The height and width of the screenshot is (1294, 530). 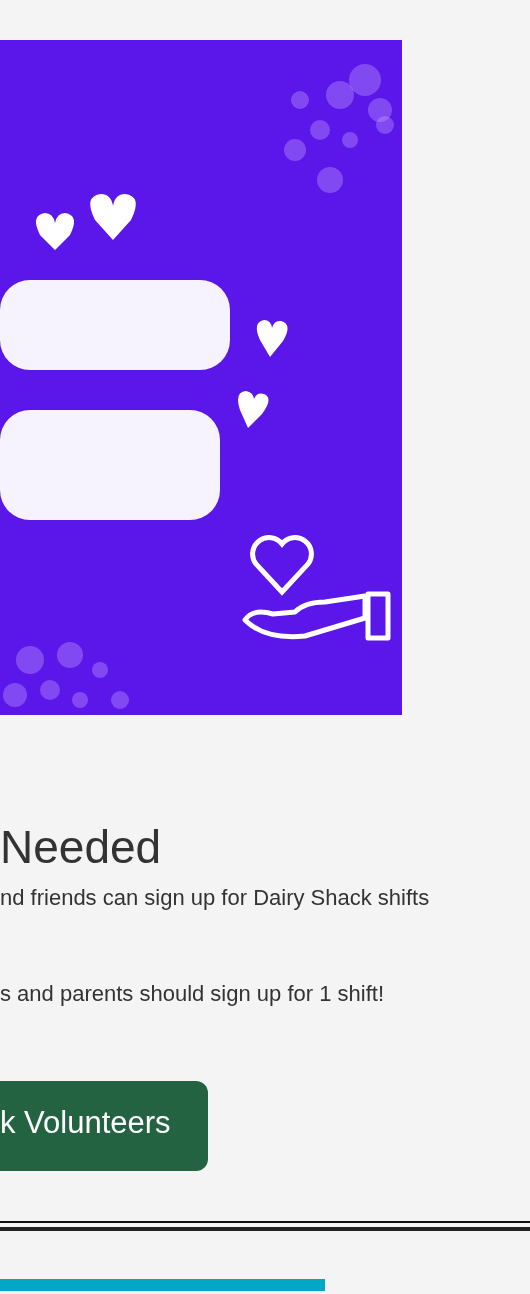 What do you see at coordinates (192, 994) in the screenshot?
I see `paragraph: s and parents should sign up for 1 shift!` at bounding box center [192, 994].